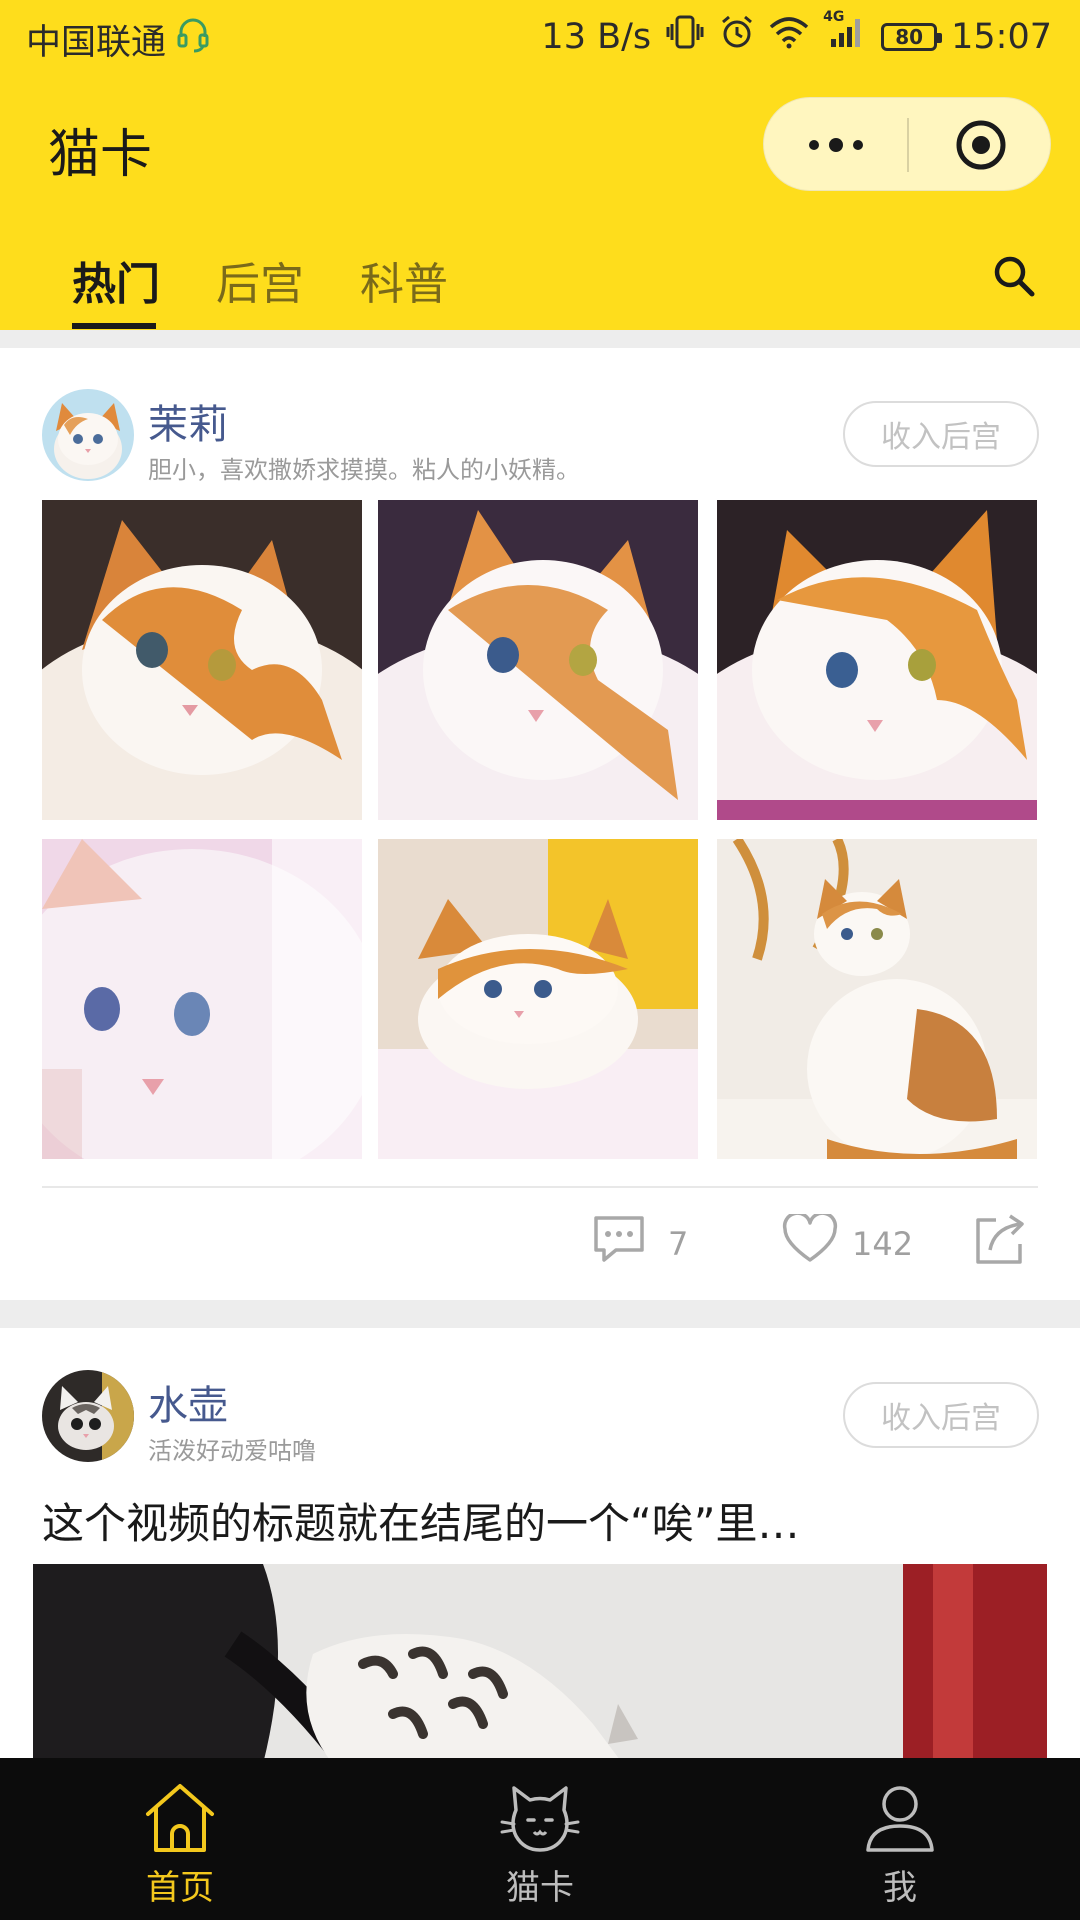 This screenshot has width=1080, height=1920. I want to click on target-close-icon, so click(980, 145).